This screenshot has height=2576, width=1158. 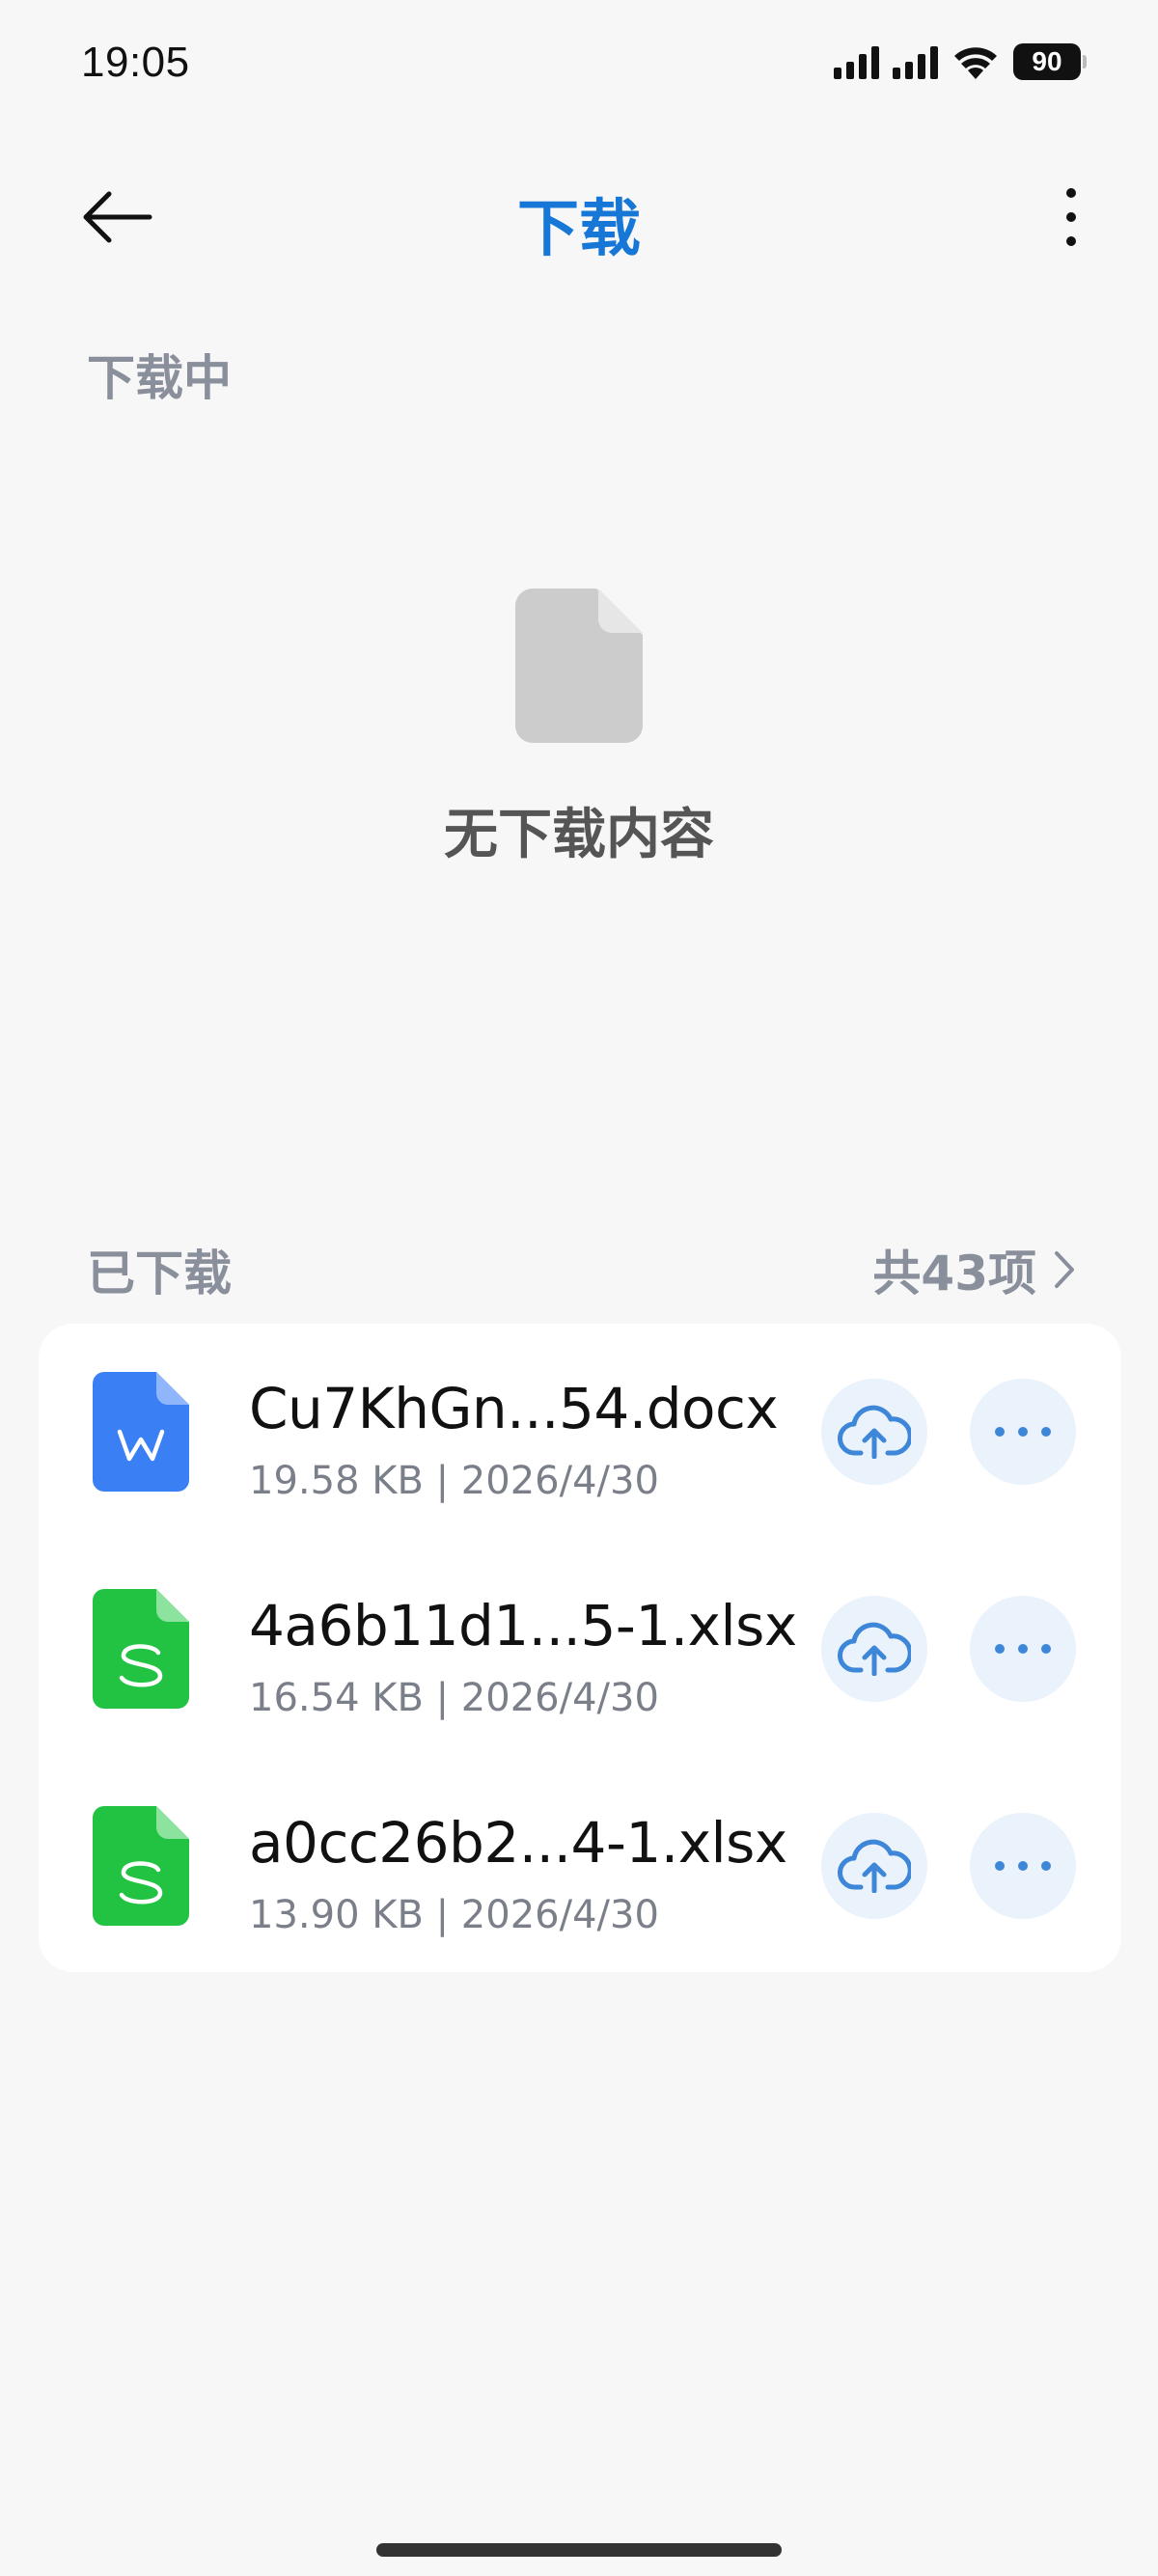 I want to click on wifi-icon, so click(x=975, y=63).